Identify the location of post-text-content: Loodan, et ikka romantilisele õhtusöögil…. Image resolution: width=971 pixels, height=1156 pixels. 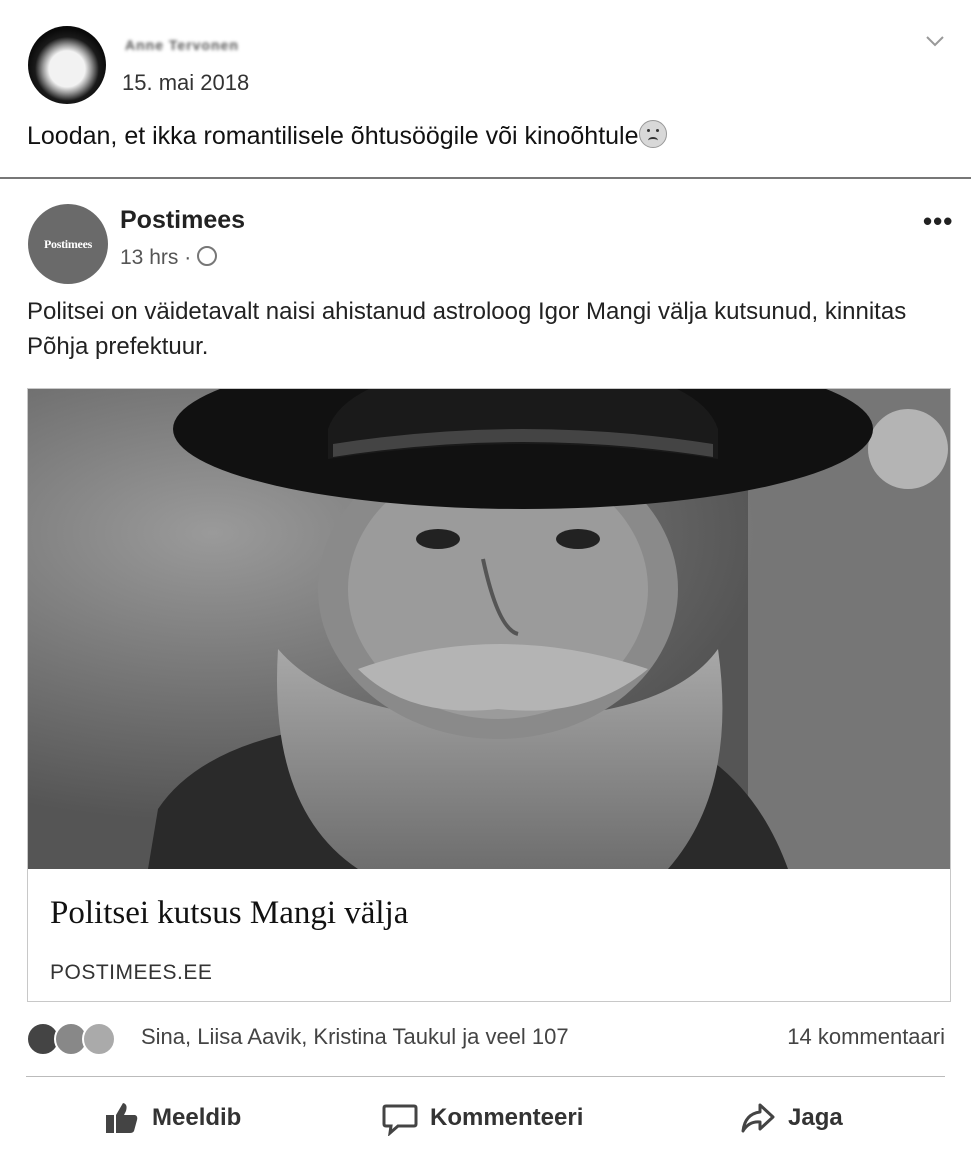
(333, 136).